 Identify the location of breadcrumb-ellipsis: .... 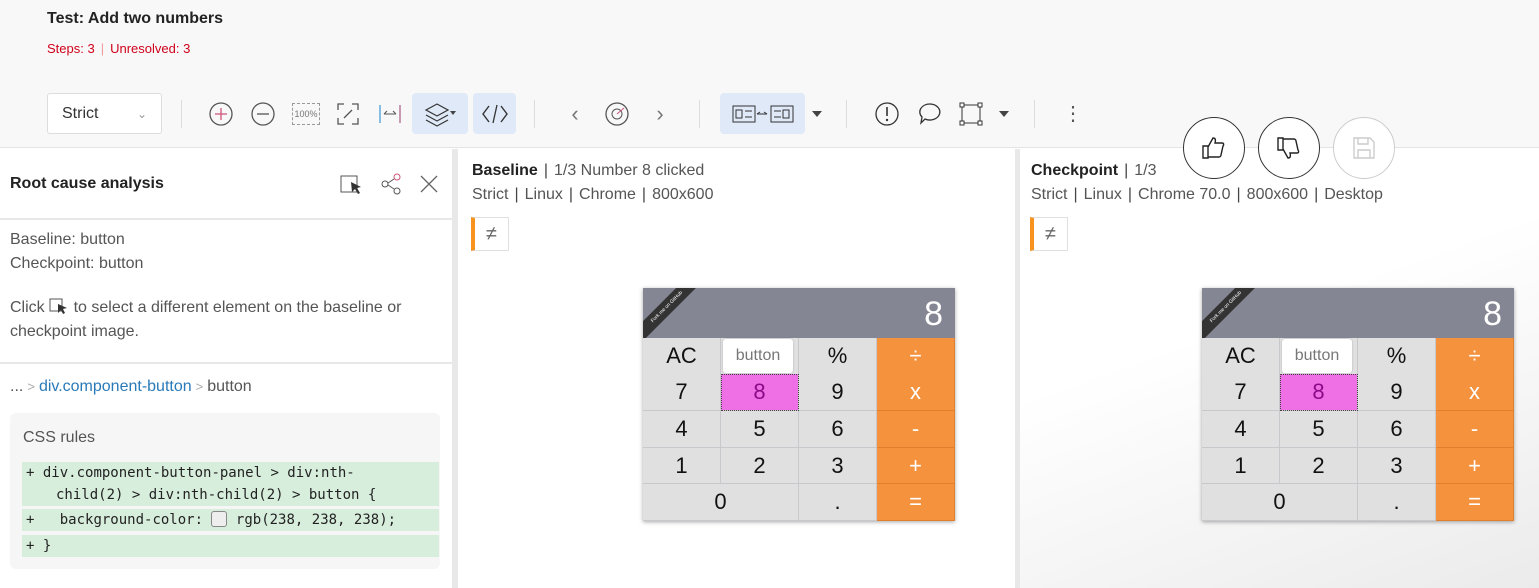
(16, 386).